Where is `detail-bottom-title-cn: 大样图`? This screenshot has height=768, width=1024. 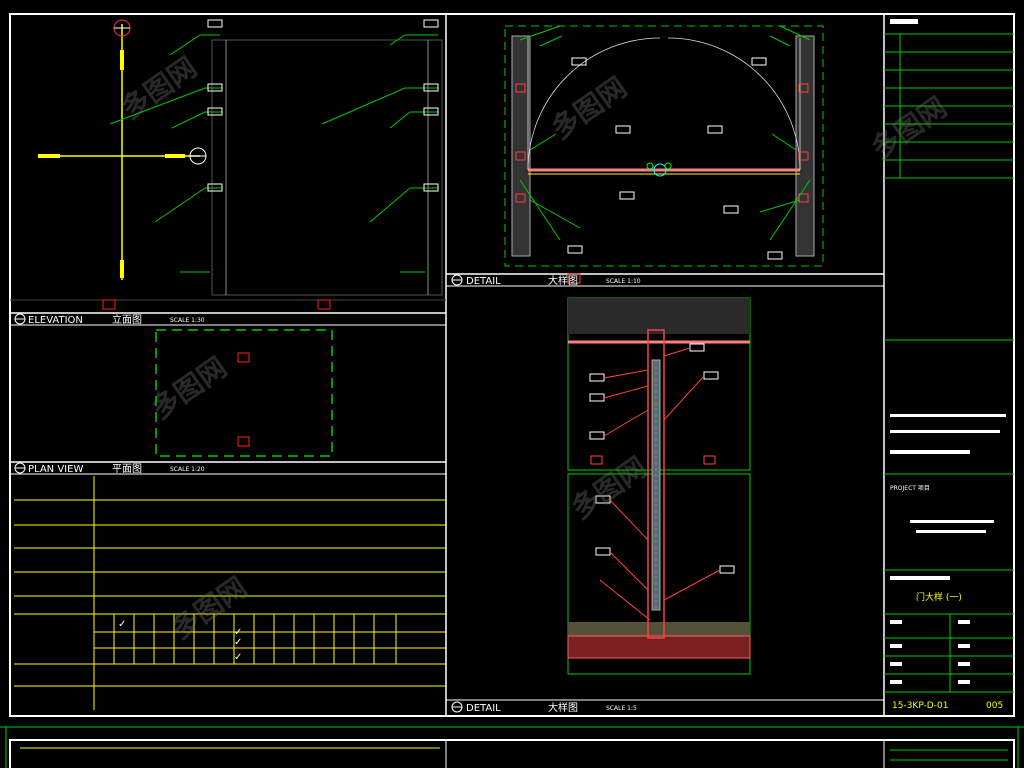 detail-bottom-title-cn: 大样图 is located at coordinates (563, 707).